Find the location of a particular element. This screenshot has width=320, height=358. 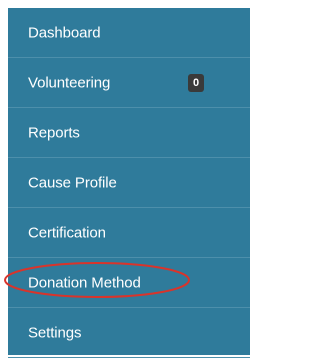

sidebar-item-label: Reports is located at coordinates (54, 132).